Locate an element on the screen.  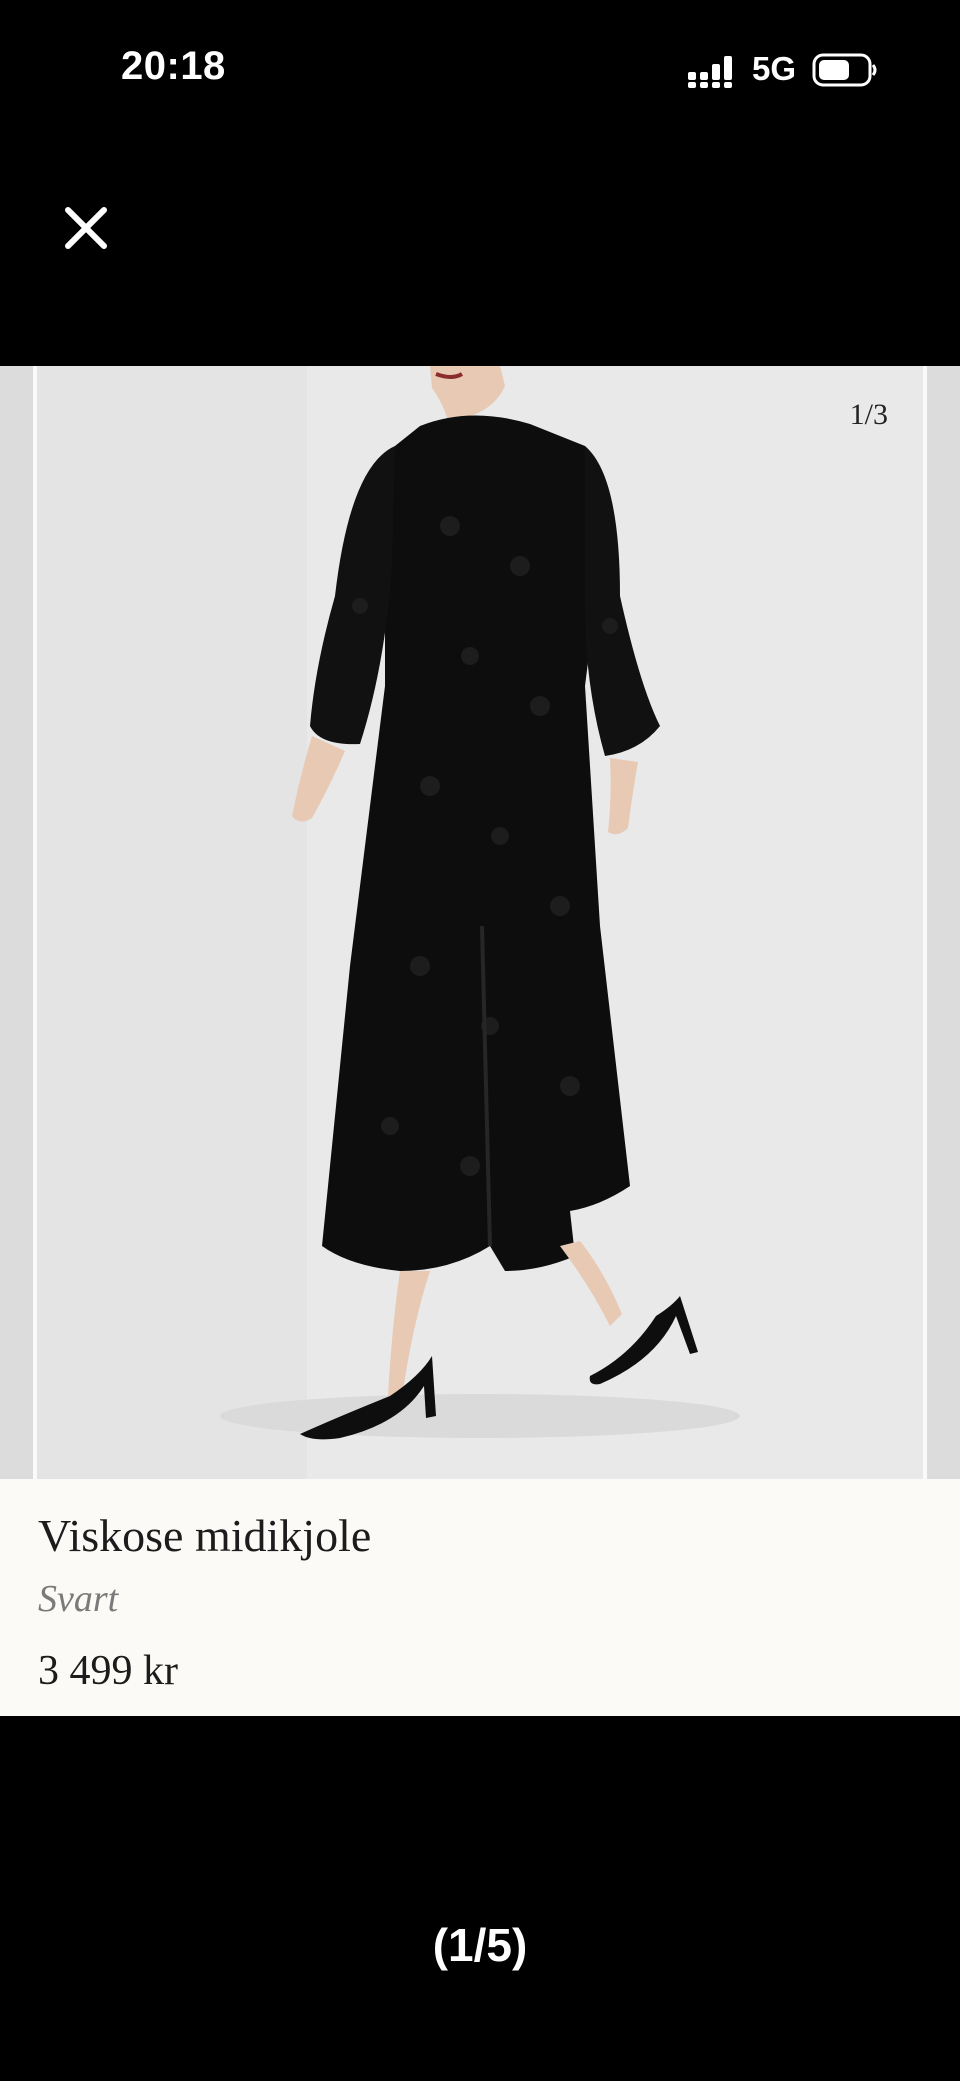
status-bar: 20:18 5G is located at coordinates (480, 70).